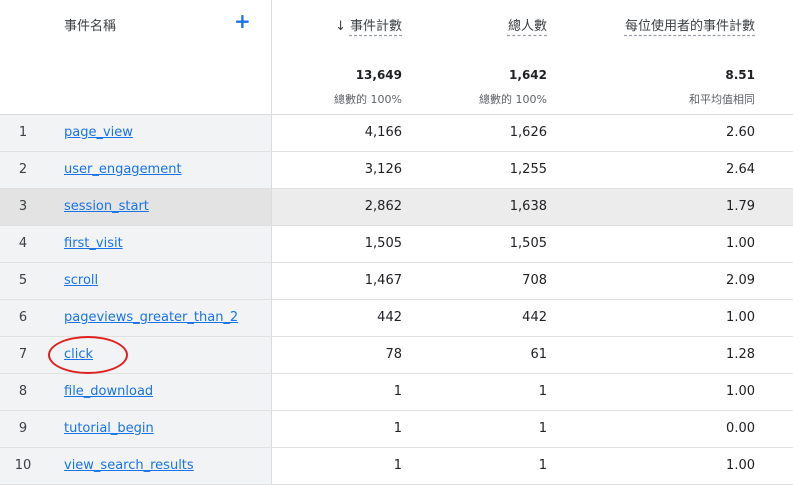 This screenshot has height=485, width=793. What do you see at coordinates (538, 354) in the screenshot?
I see `total-users-cell: 61` at bounding box center [538, 354].